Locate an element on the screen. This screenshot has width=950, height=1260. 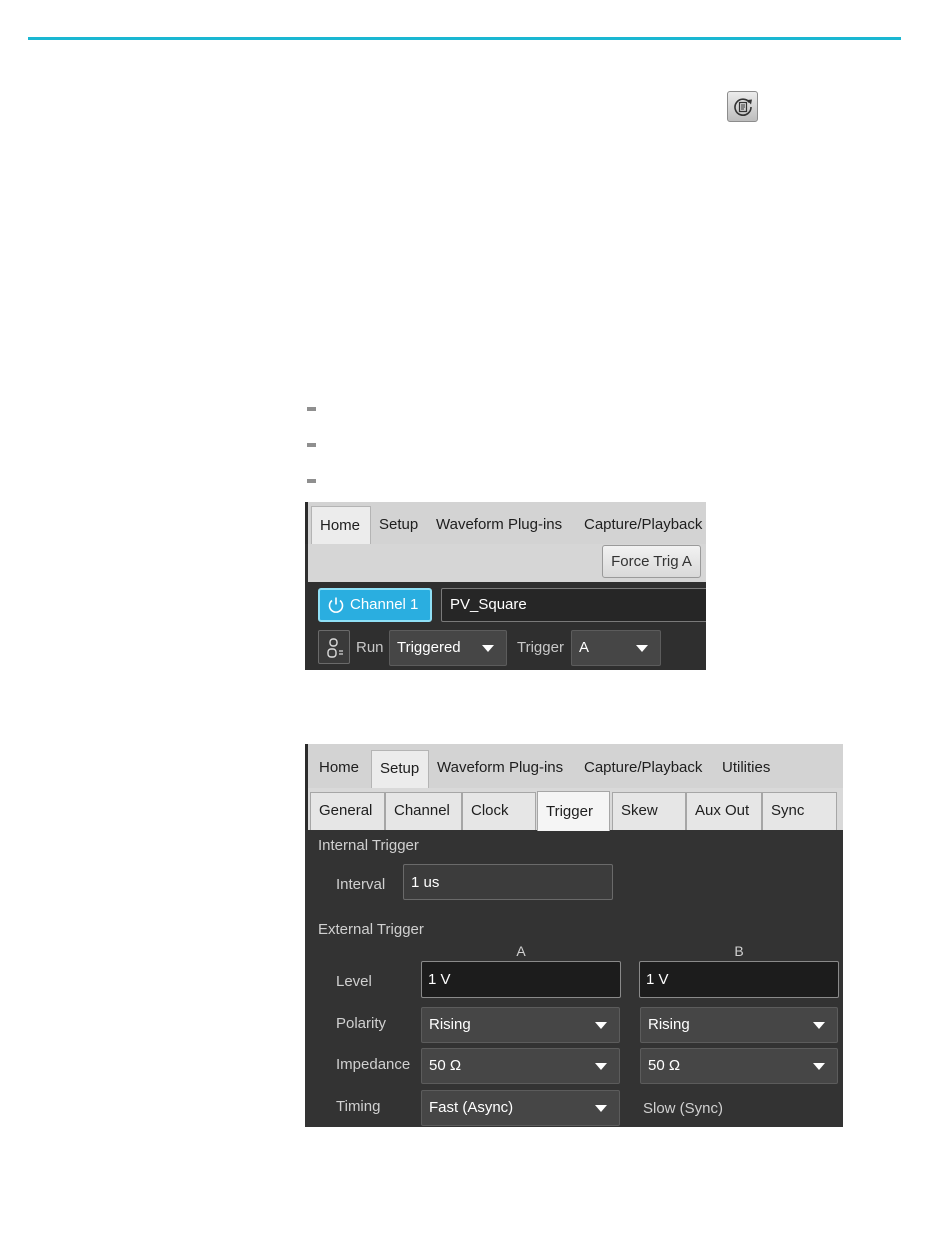
channel-1-label: Channel 1 is located at coordinates (384, 604).